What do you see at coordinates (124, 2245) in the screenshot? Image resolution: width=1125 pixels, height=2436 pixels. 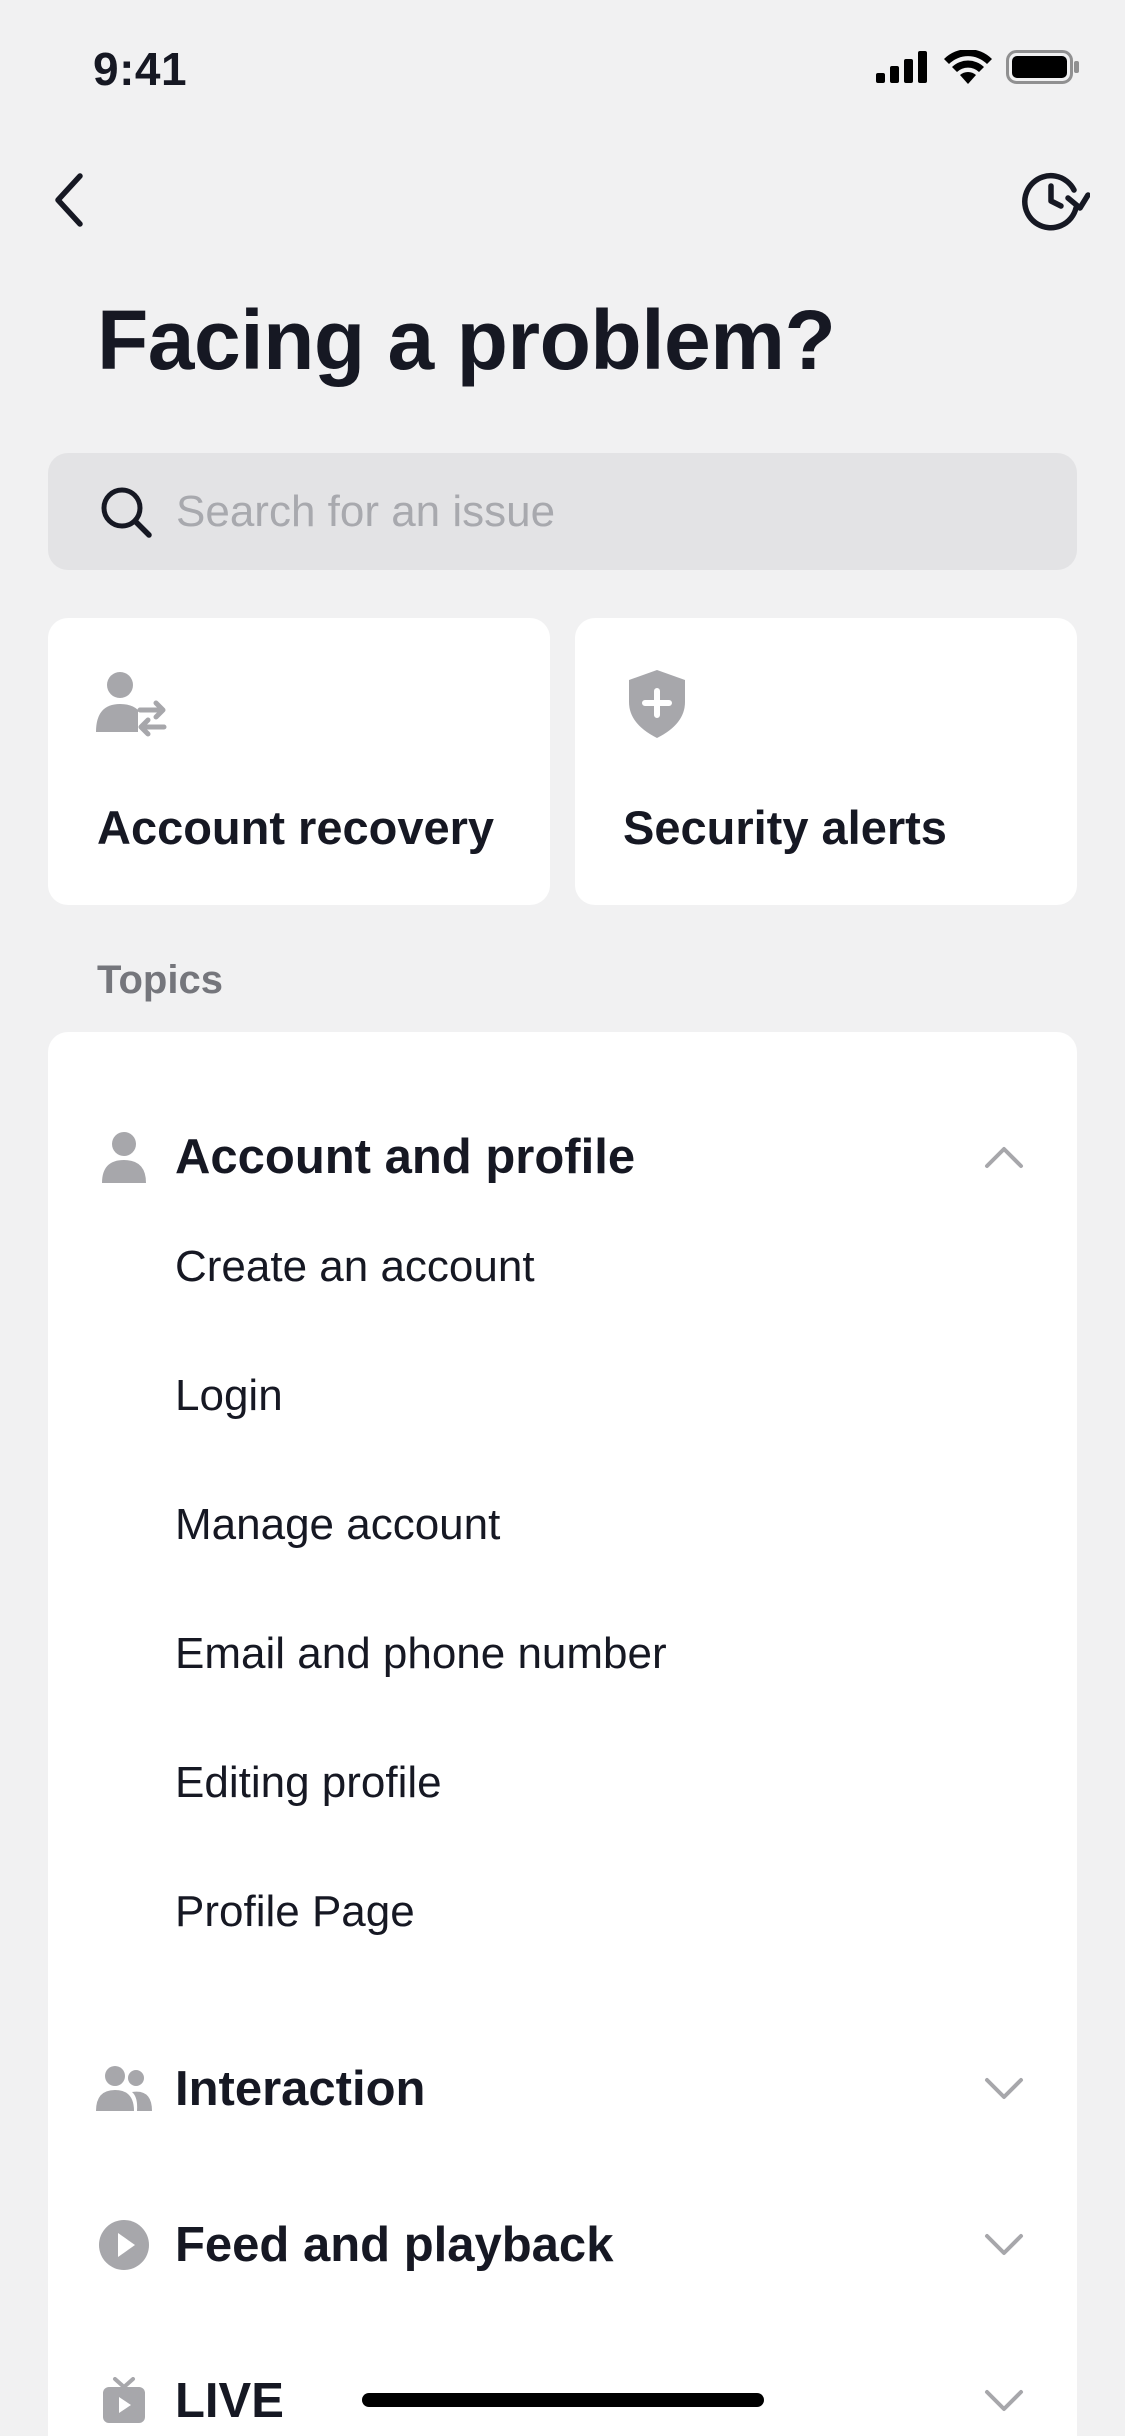 I see `play-circle-icon` at bounding box center [124, 2245].